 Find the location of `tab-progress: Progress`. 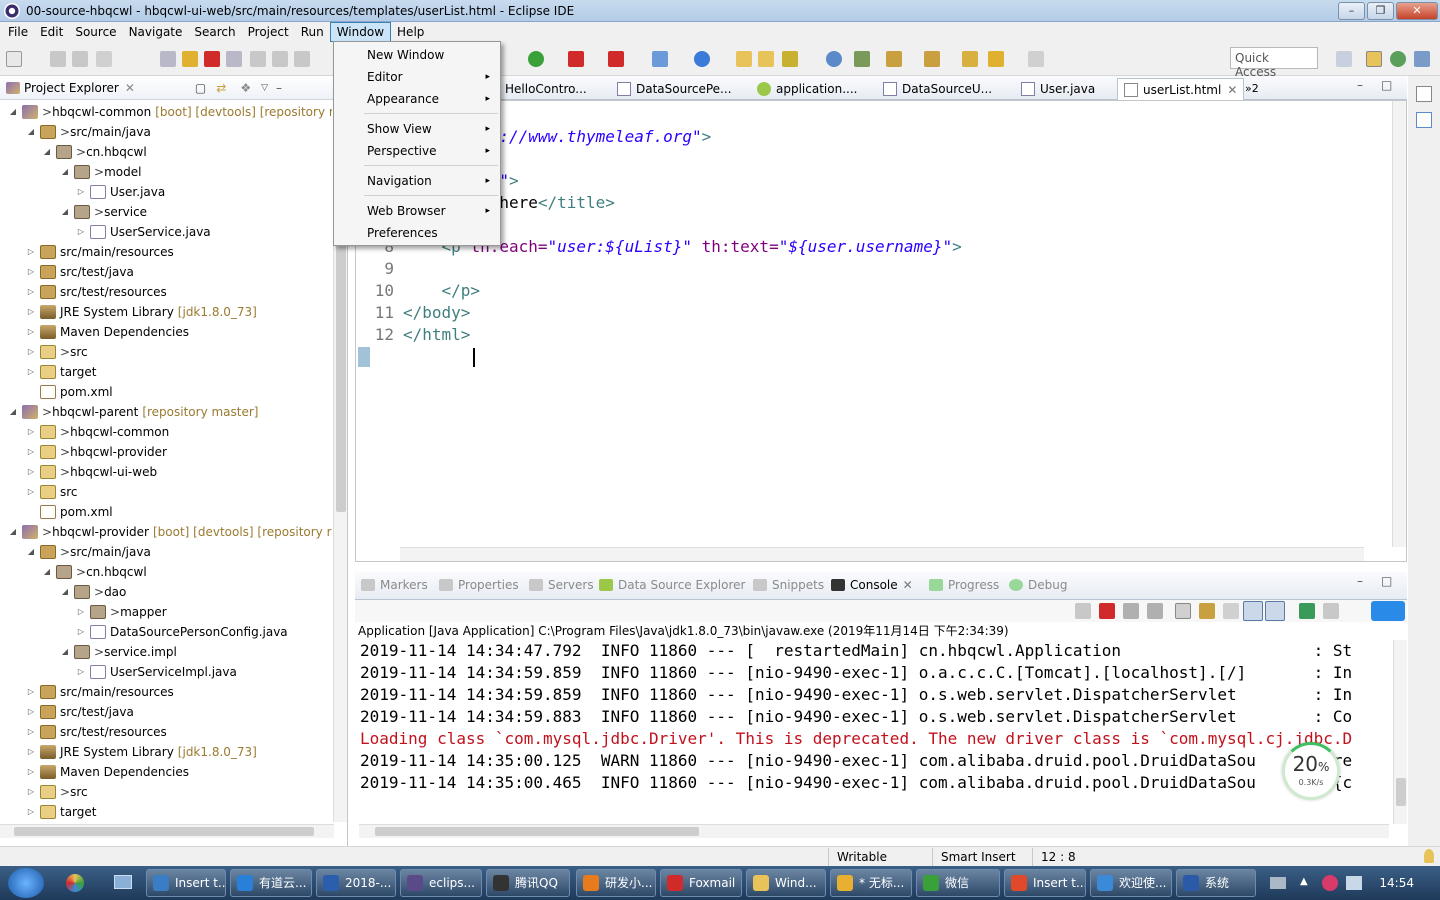

tab-progress: Progress is located at coordinates (964, 585).